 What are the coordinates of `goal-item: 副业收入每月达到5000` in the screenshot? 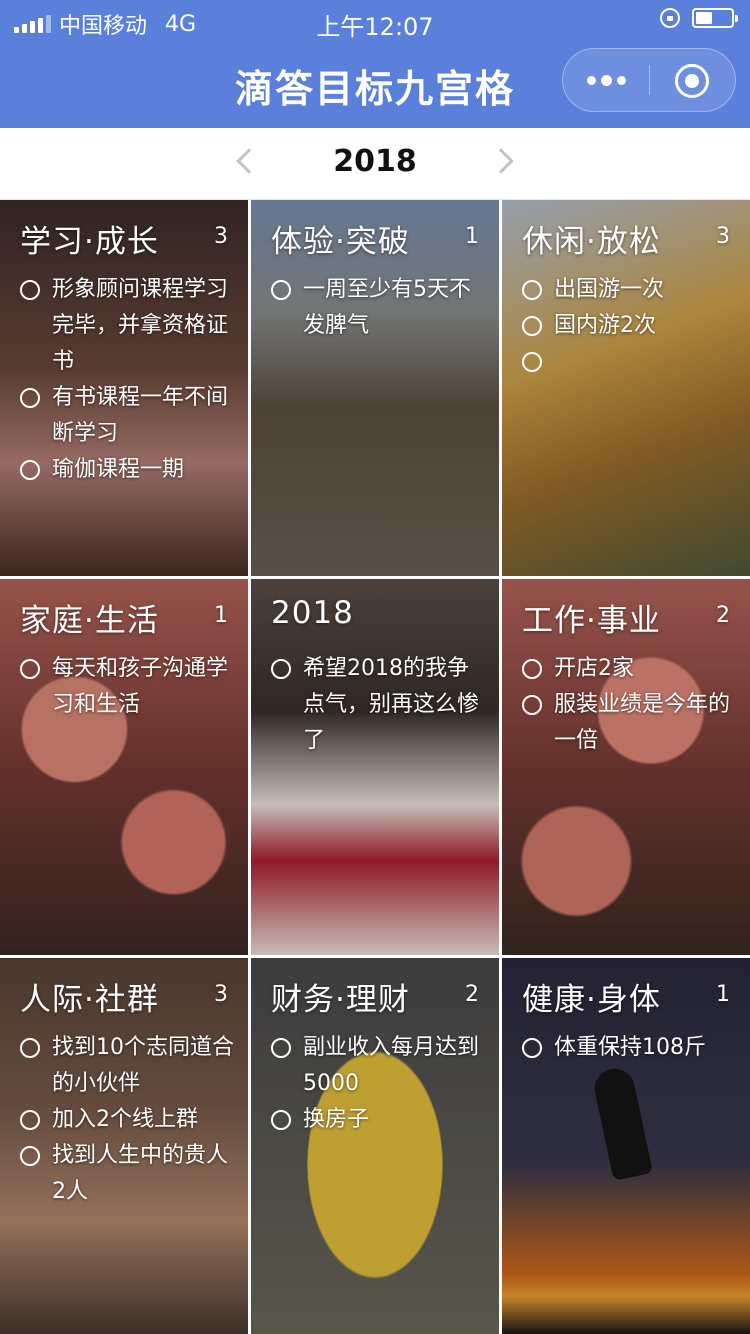 It's located at (378, 1066).